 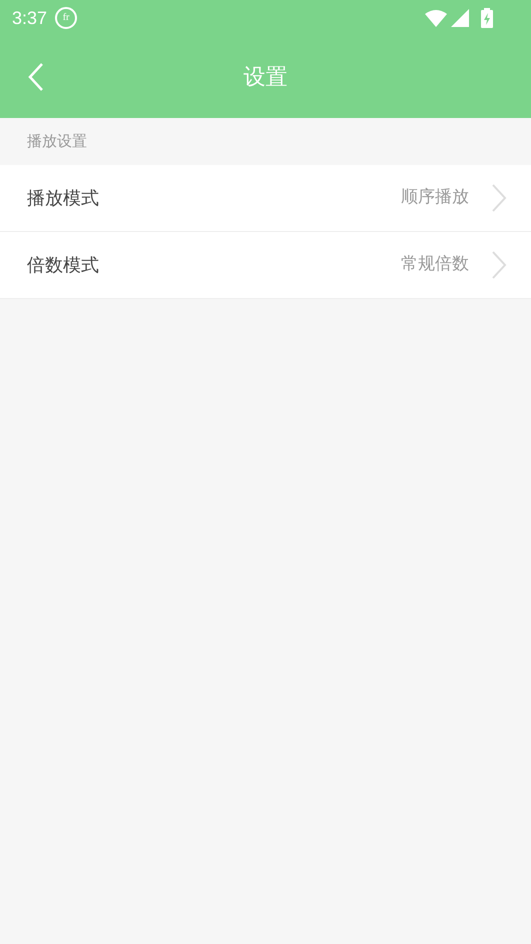 I want to click on signal-icon, so click(x=460, y=18).